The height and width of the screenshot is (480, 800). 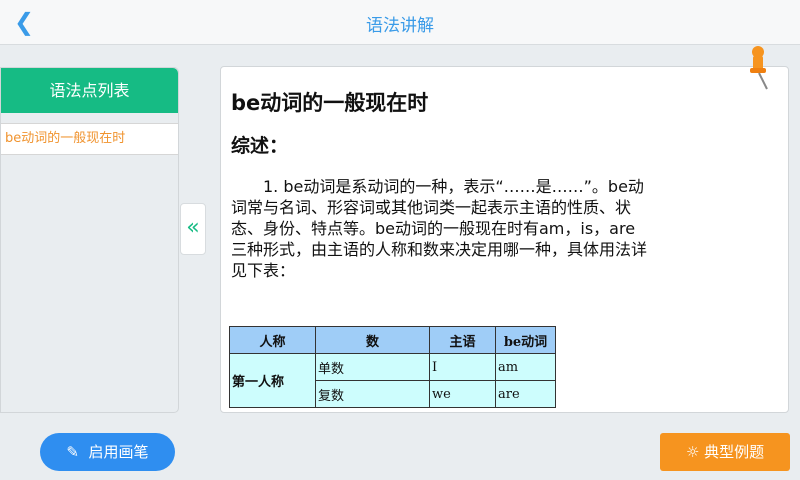 I want to click on enable-pen-button: ✎ 启用画笔, so click(x=107, y=452).